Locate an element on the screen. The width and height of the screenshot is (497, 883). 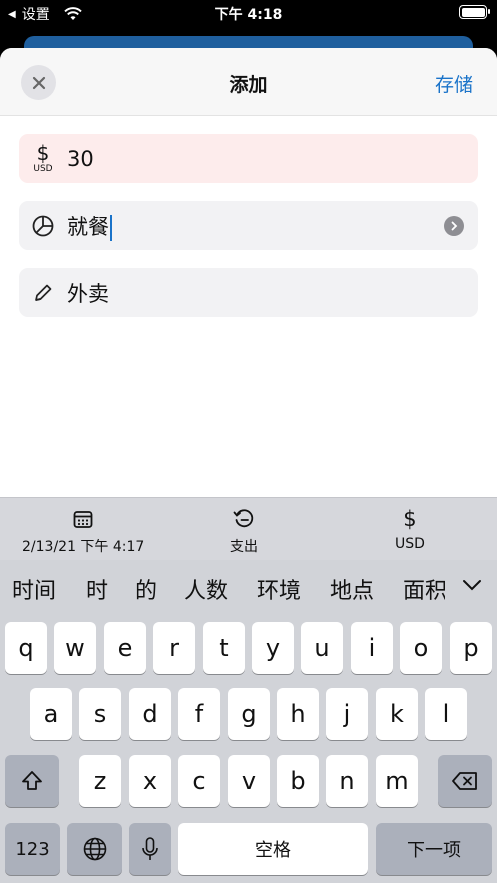
pie-chart-icon is located at coordinates (43, 225).